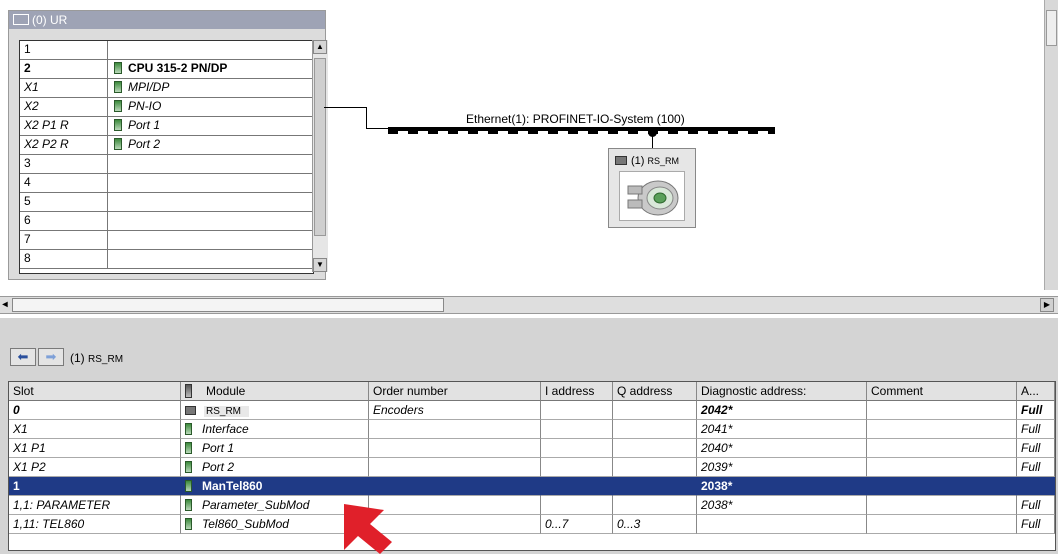  What do you see at coordinates (166, 107) in the screenshot?
I see `rack-slot-row: X2 PN-IO` at bounding box center [166, 107].